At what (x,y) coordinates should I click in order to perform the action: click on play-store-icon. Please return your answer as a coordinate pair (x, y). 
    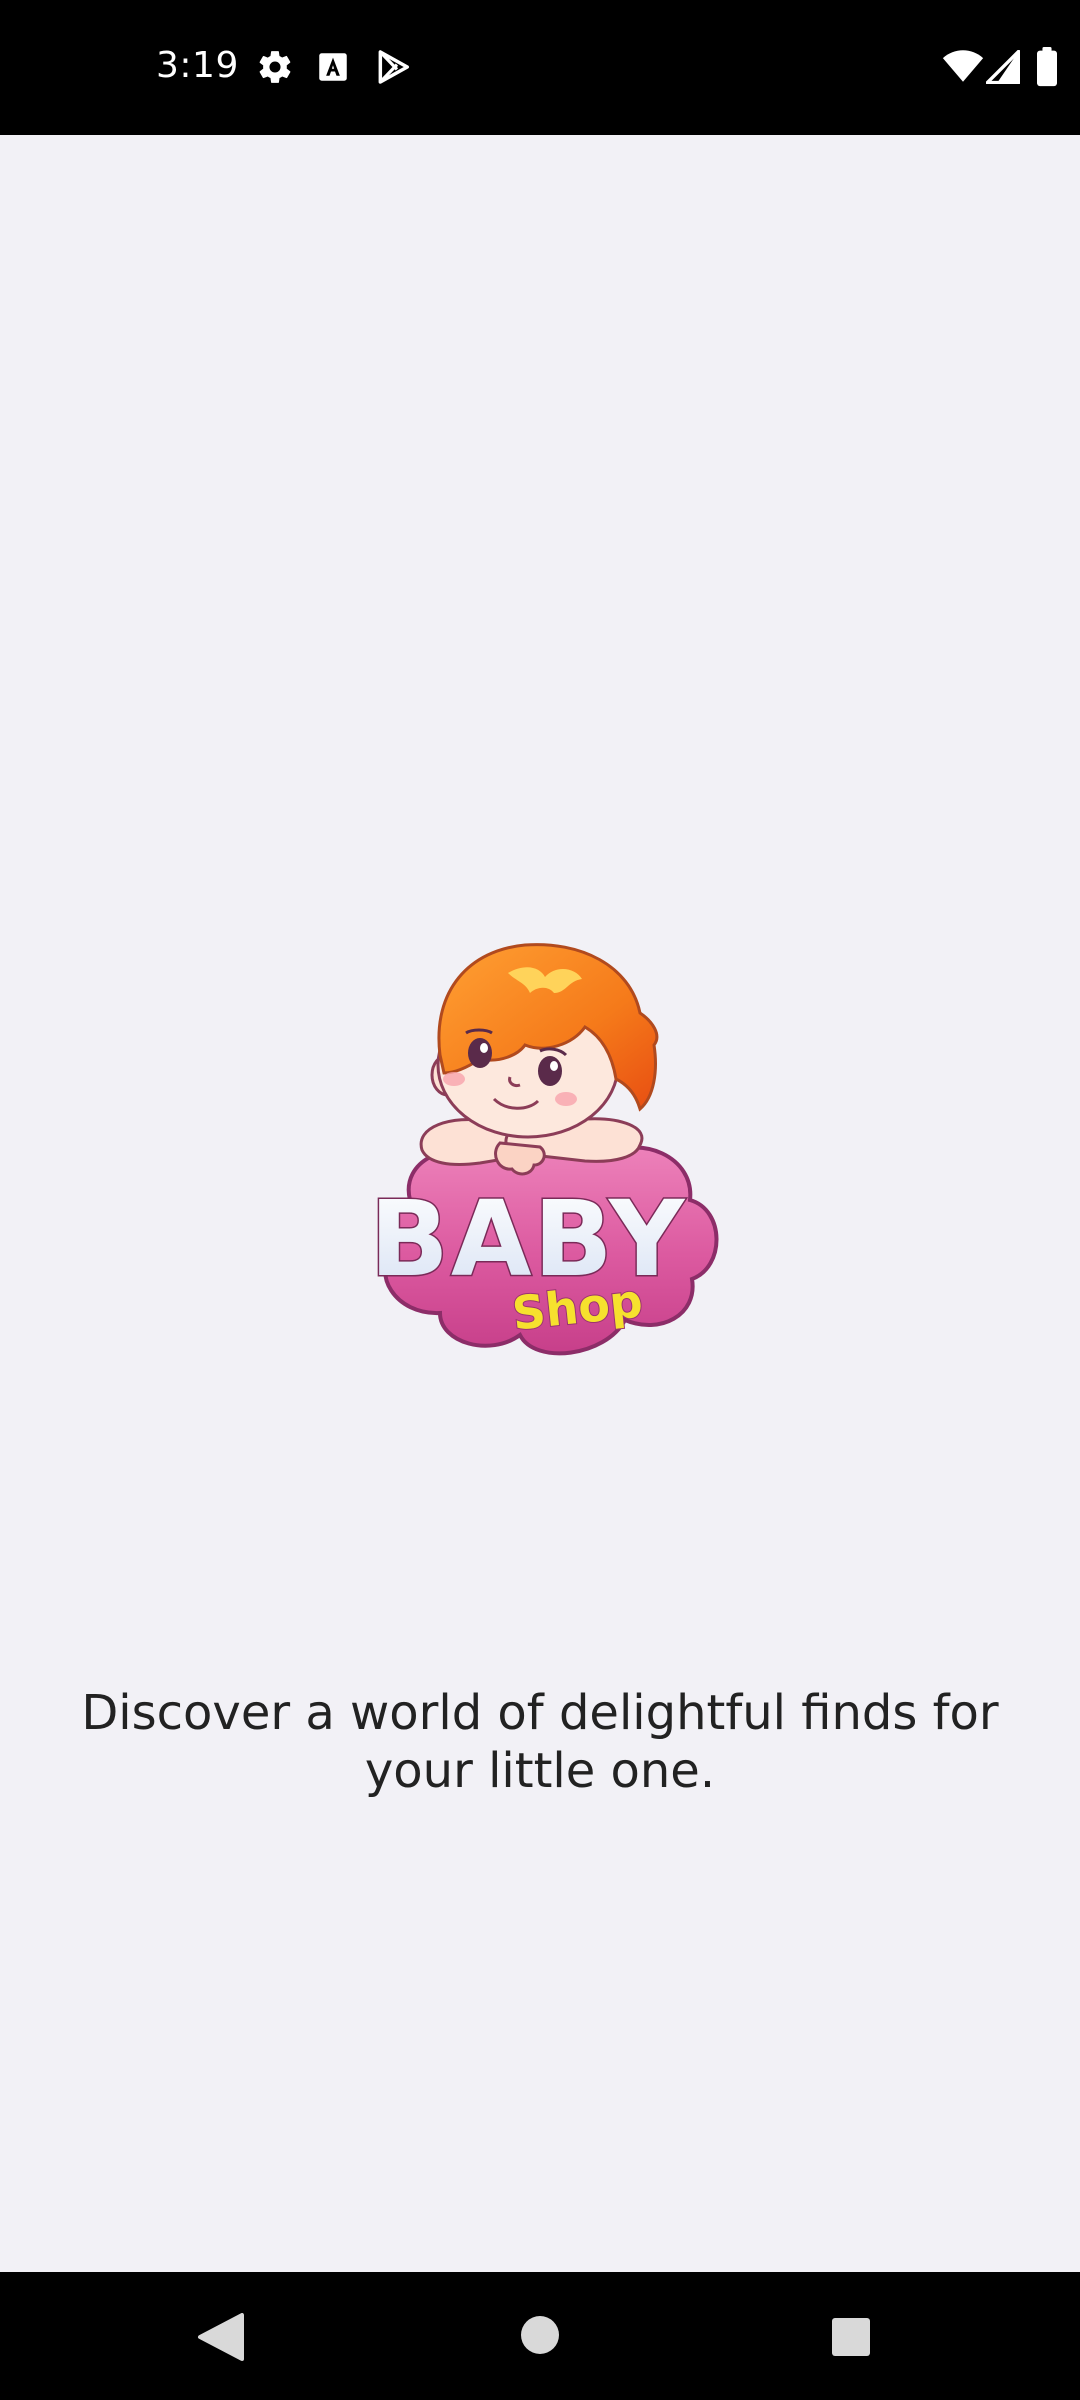
    Looking at the image, I should click on (393, 67).